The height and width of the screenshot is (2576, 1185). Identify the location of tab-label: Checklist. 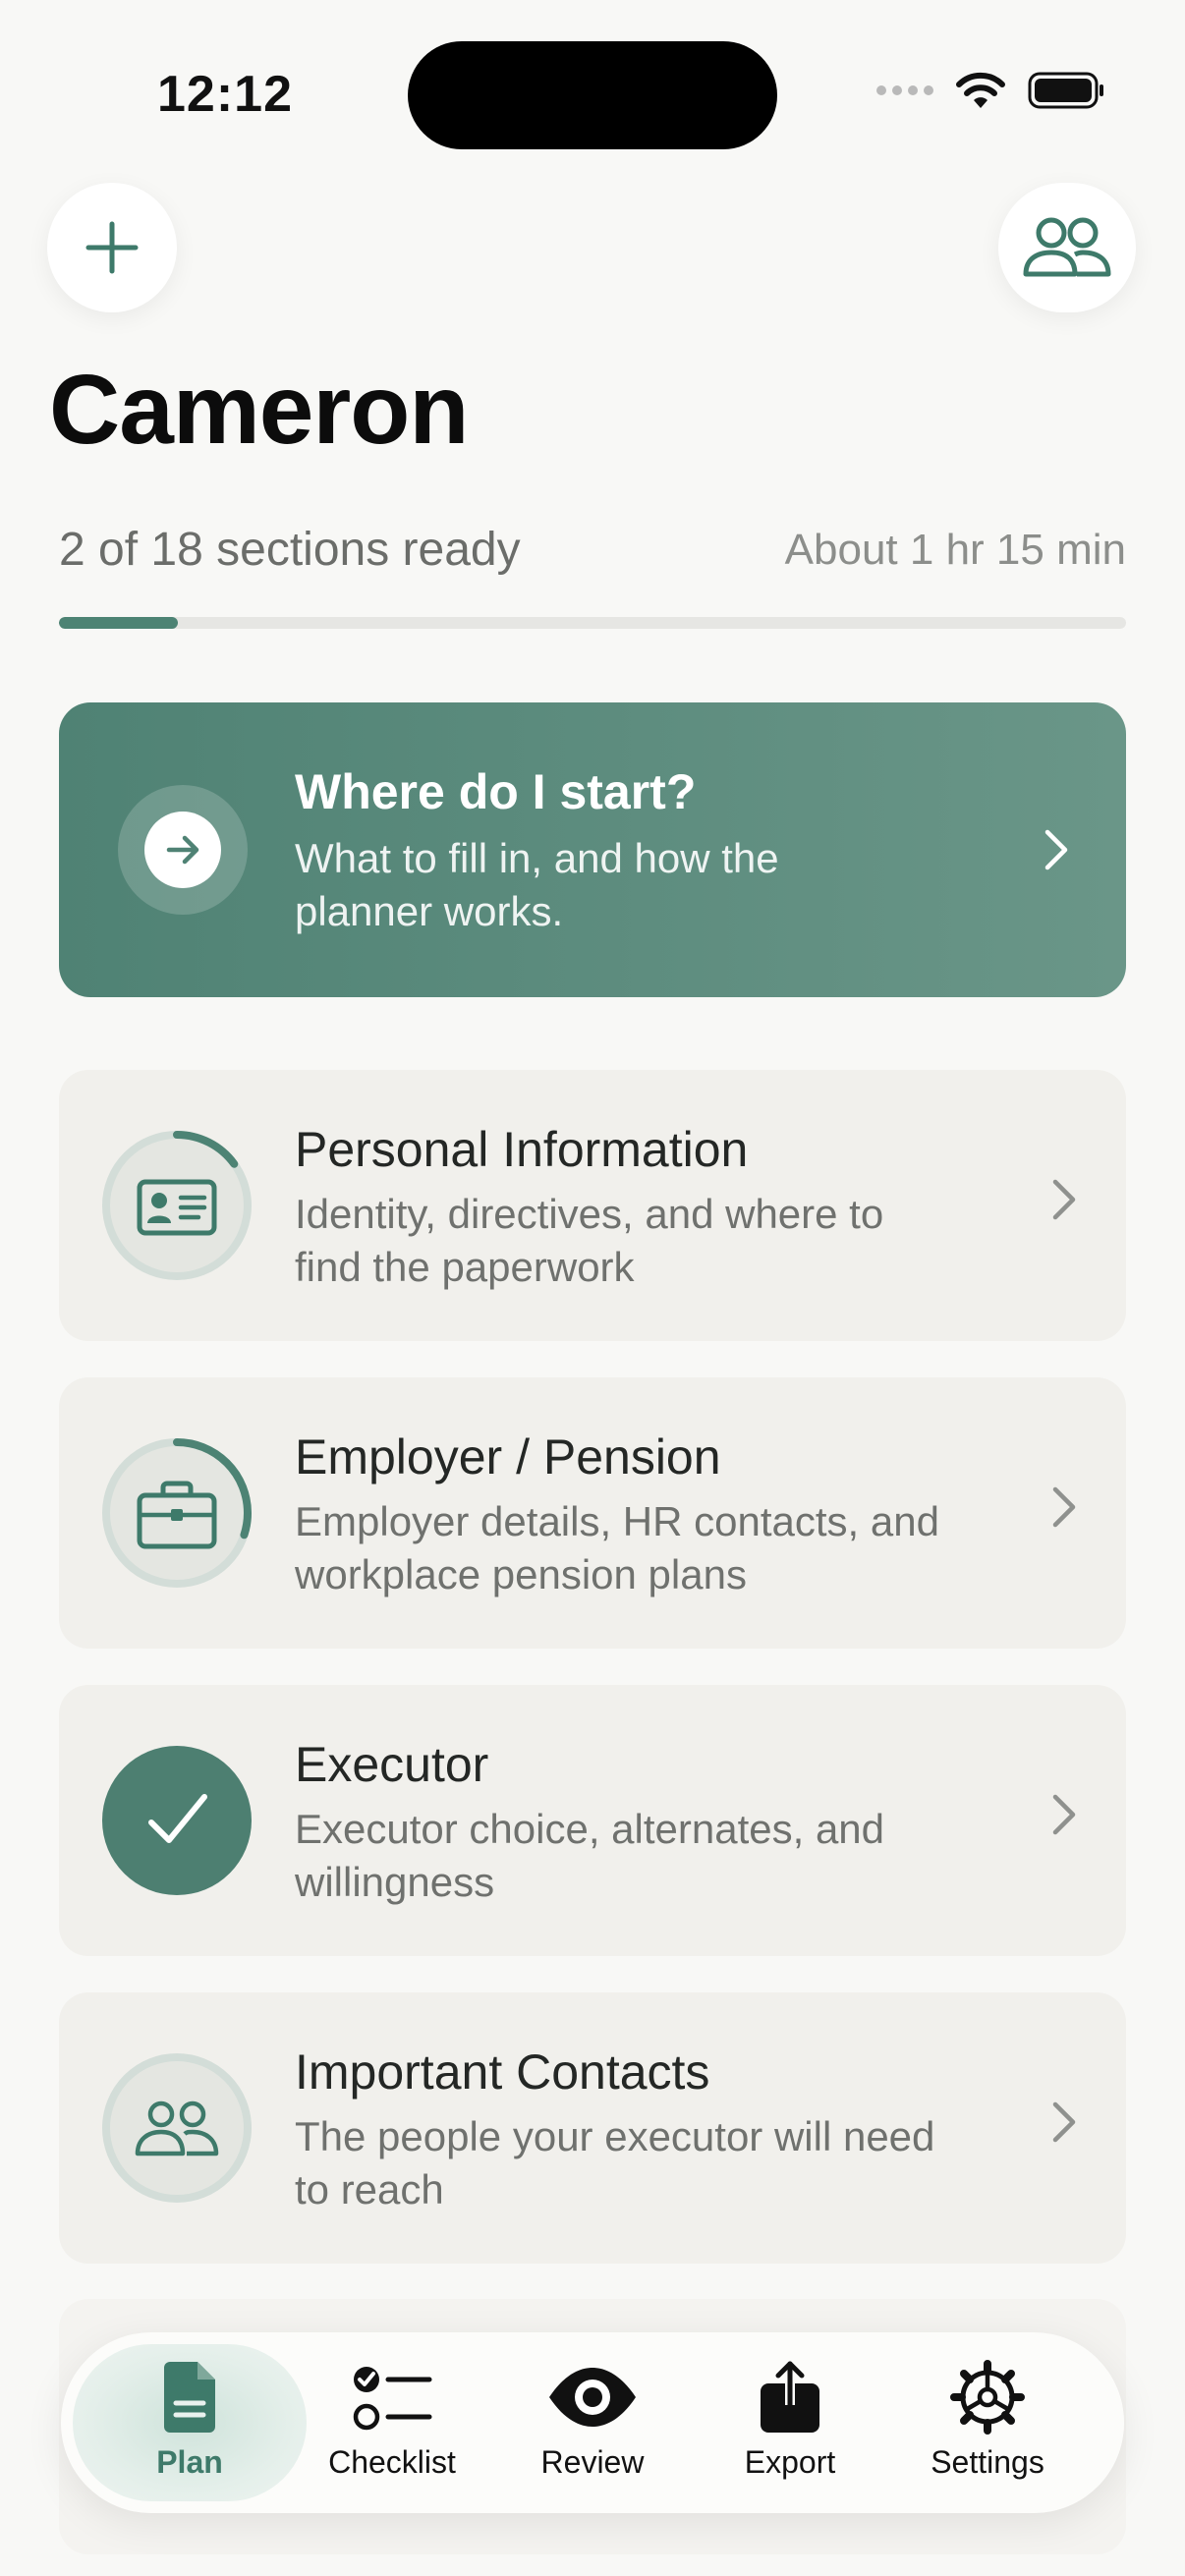
(392, 2462).